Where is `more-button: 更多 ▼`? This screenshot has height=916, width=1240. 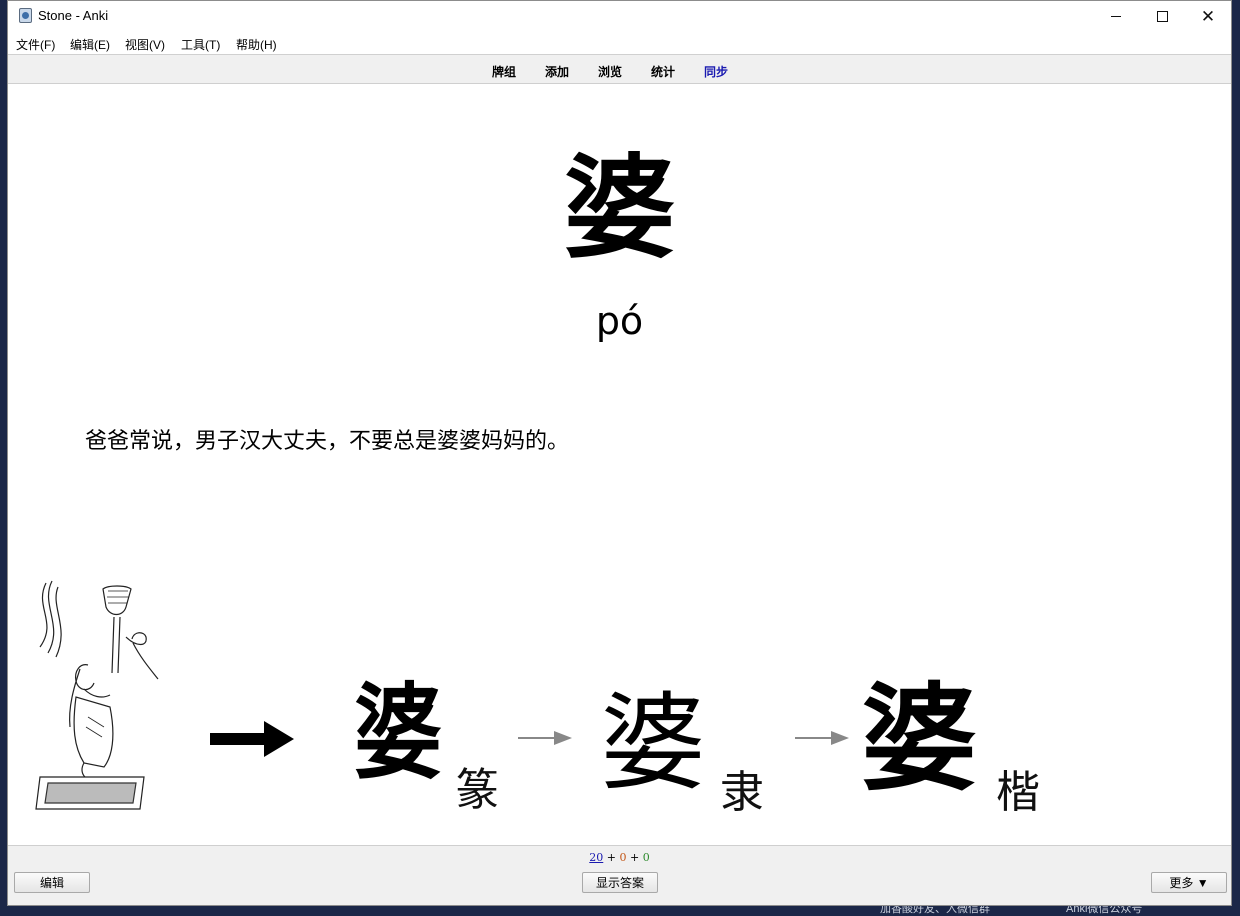 more-button: 更多 ▼ is located at coordinates (1189, 882).